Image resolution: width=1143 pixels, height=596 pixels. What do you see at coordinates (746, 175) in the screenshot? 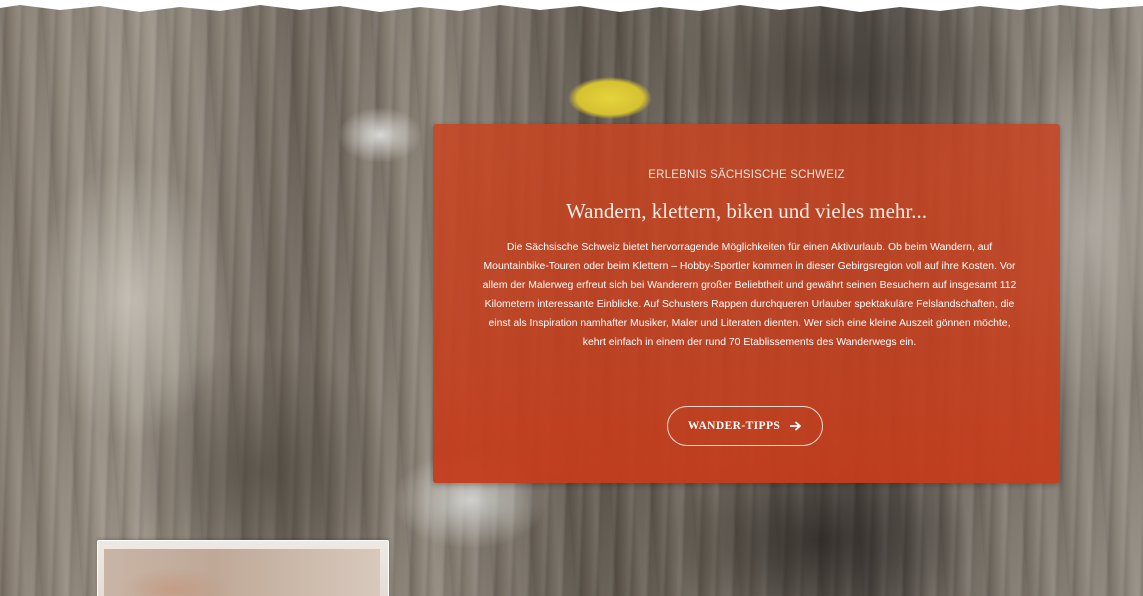
I see `card-eyebrow: ERLEBNIS SÄCHSISCHE SCHWEIZ` at bounding box center [746, 175].